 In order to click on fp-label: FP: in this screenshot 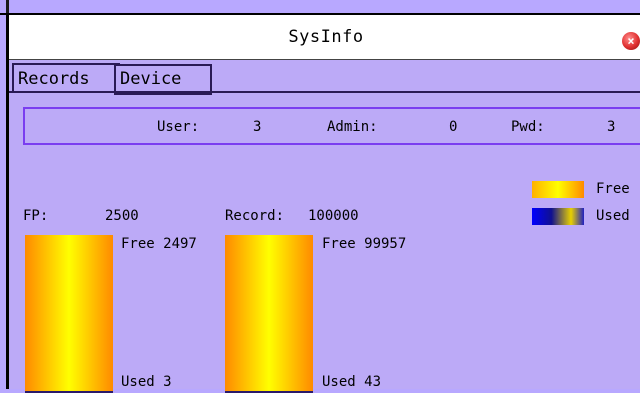, I will do `click(36, 216)`.